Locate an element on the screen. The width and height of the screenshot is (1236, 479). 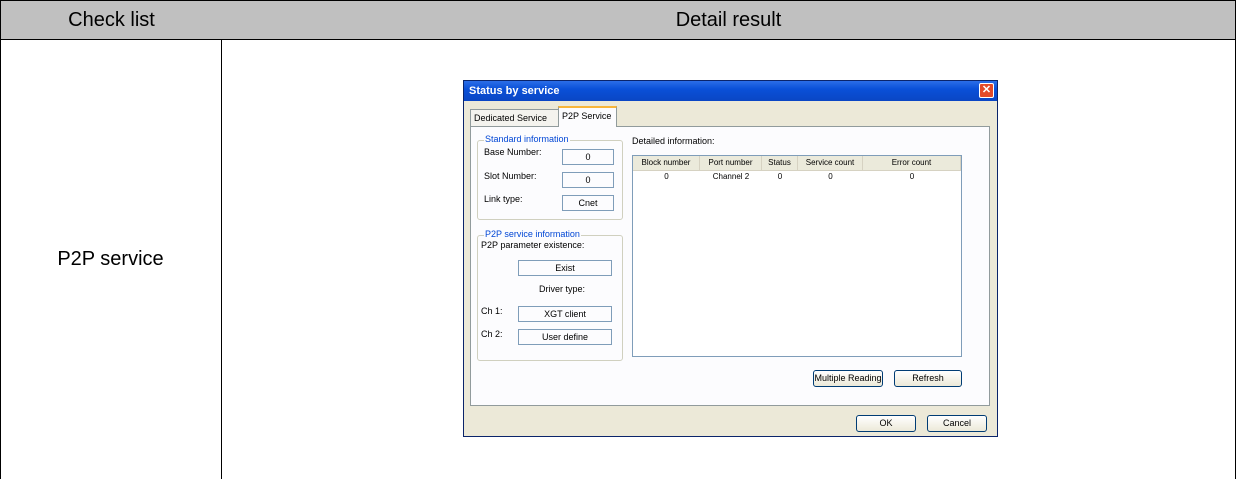
row-label-p2p-service: P2P service is located at coordinates (110, 258).